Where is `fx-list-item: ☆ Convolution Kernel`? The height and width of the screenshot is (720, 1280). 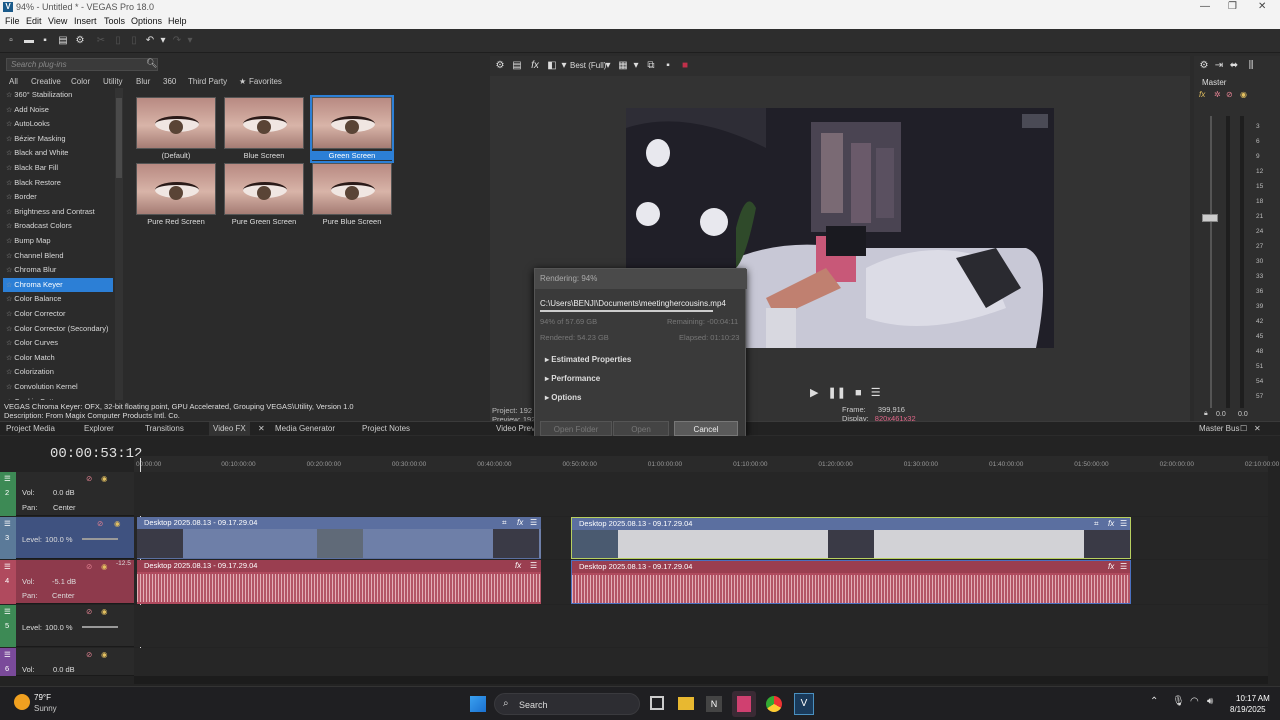
fx-list-item: ☆ Convolution Kernel is located at coordinates (58, 387).